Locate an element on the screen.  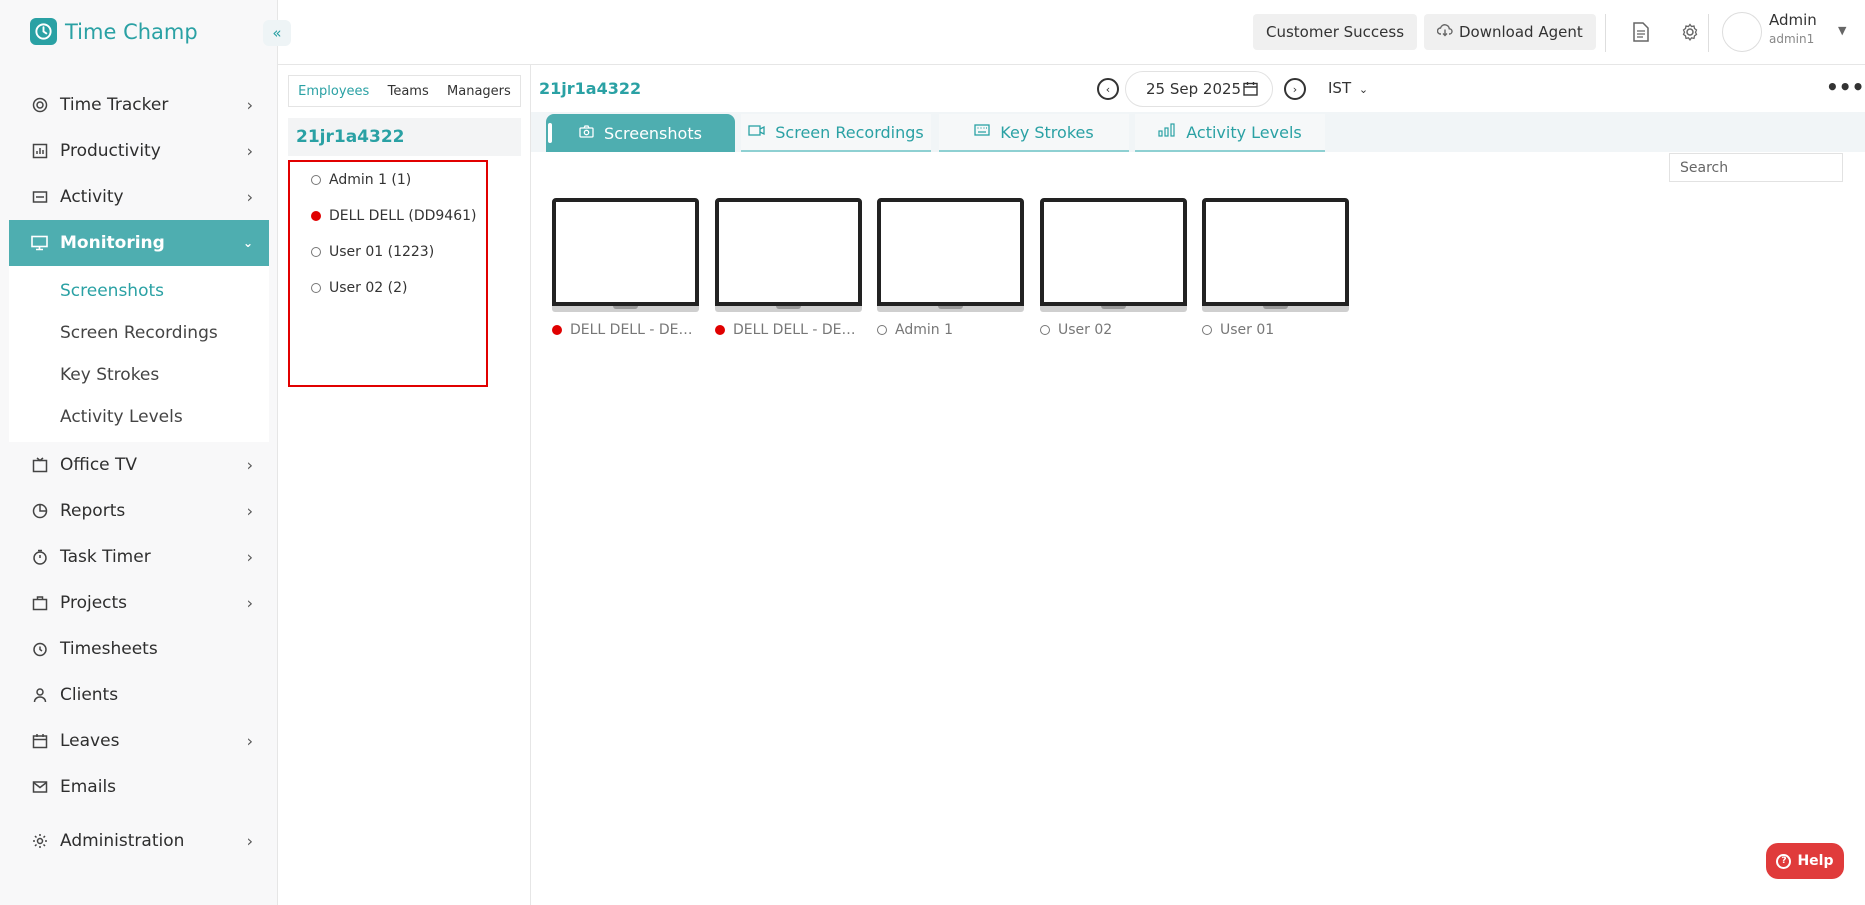
clients-icon is located at coordinates (39, 695).